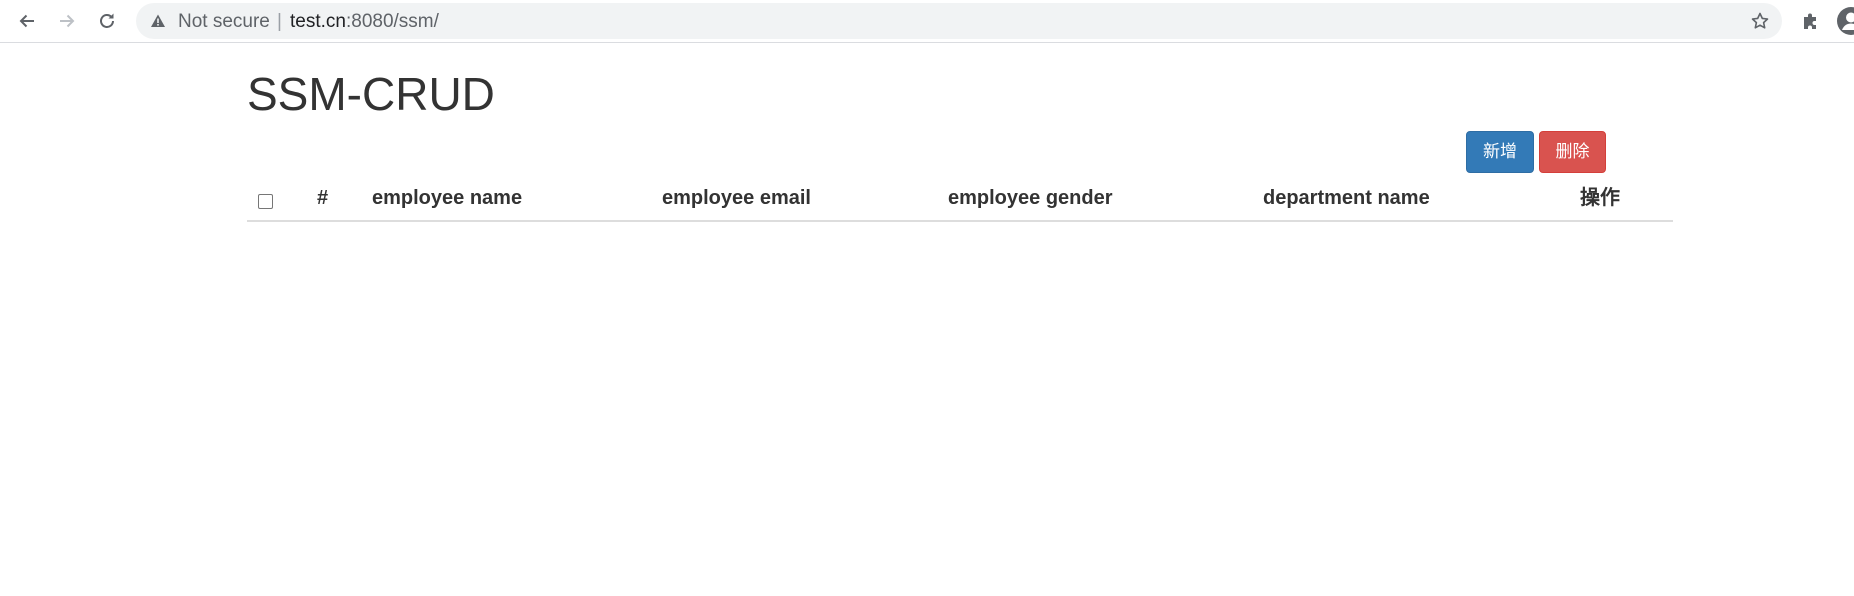 The image size is (1854, 596). I want to click on arrow-left-icon, so click(27, 21).